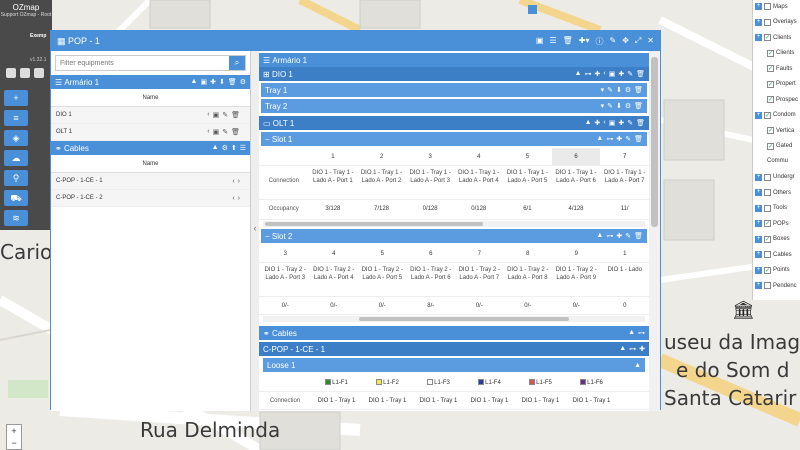 This screenshot has width=800, height=450. I want to click on layer-item: + Cables, so click(773, 254).